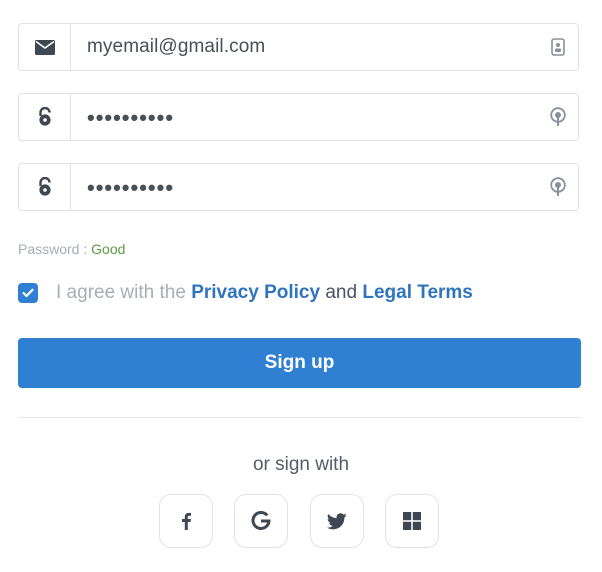  I want to click on email-trailing, so click(558, 47).